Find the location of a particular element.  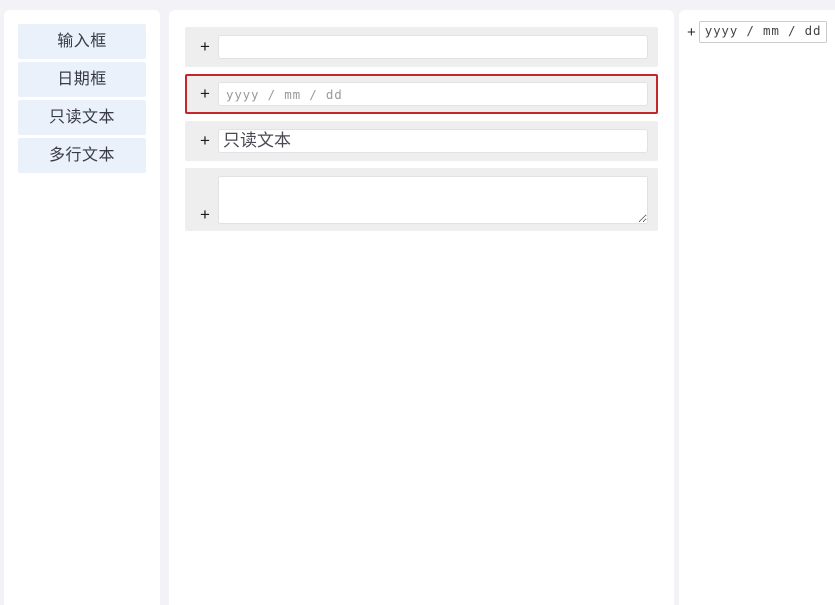

component-palette-list: 输入框 日期框 只读文本 多行文本 is located at coordinates (82, 98).